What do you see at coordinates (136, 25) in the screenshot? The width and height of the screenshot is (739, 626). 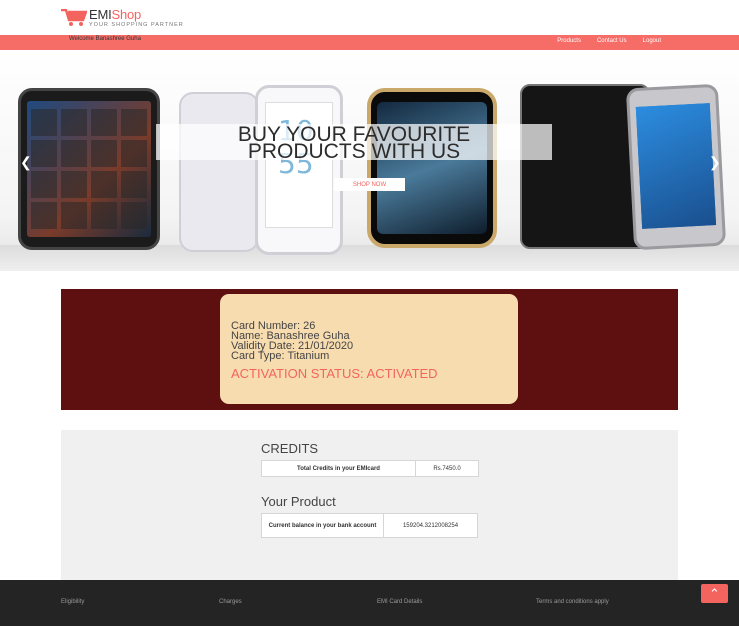 I see `brand-tagline: YOUR SHOPPING PARTNER` at bounding box center [136, 25].